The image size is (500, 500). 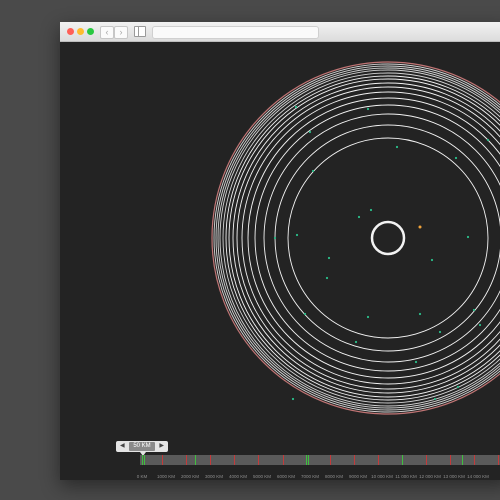 I want to click on axis-tick-label: 6000 KM, so click(x=286, y=476).